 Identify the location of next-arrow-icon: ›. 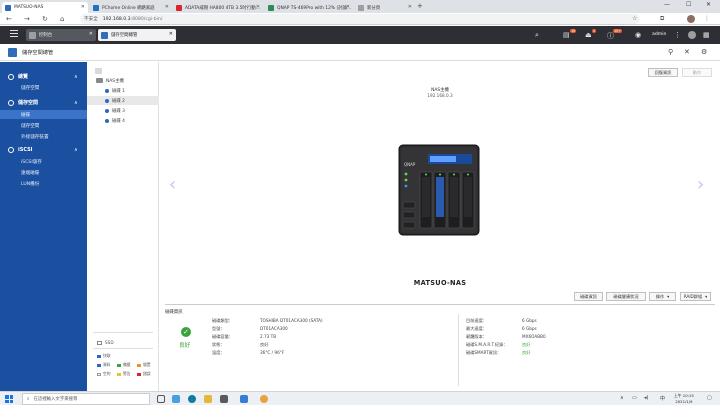
(700, 184).